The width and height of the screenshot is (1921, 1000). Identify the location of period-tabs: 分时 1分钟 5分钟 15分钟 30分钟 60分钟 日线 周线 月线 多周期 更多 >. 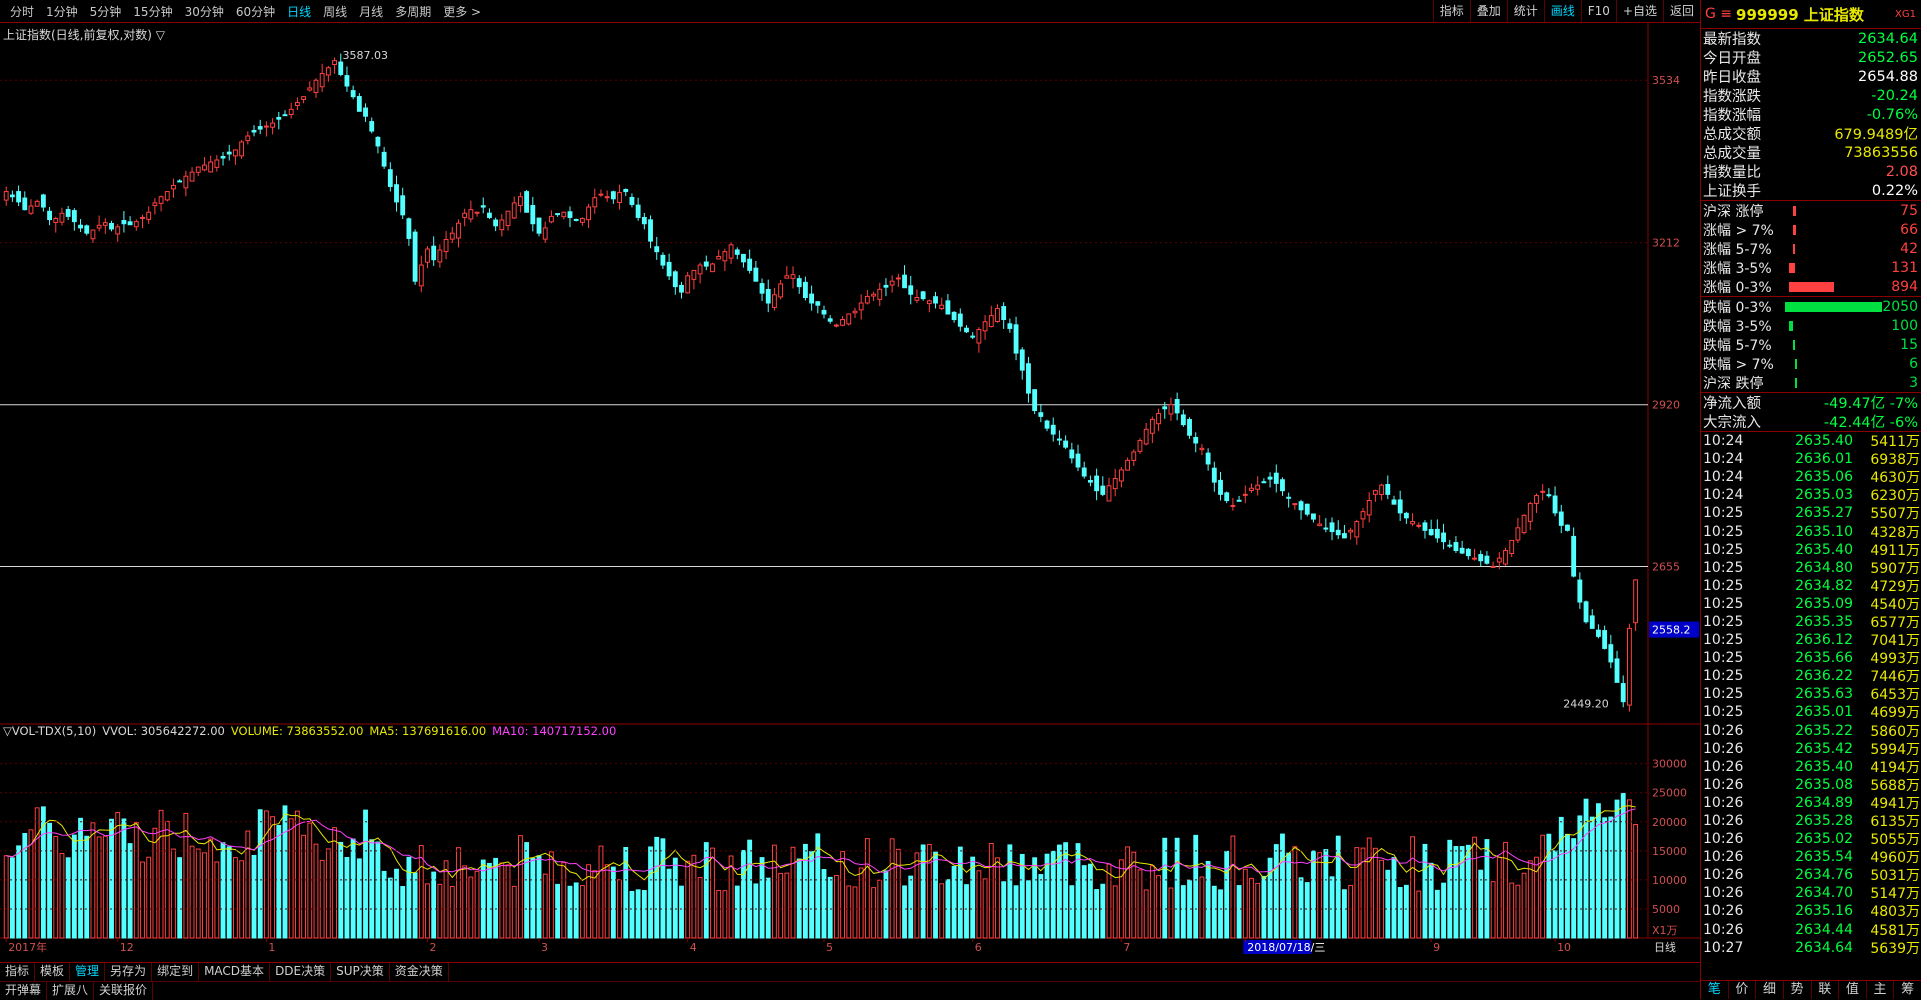
(243, 11).